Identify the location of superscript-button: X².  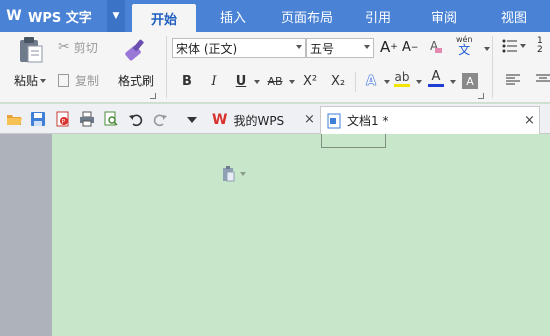
(310, 81).